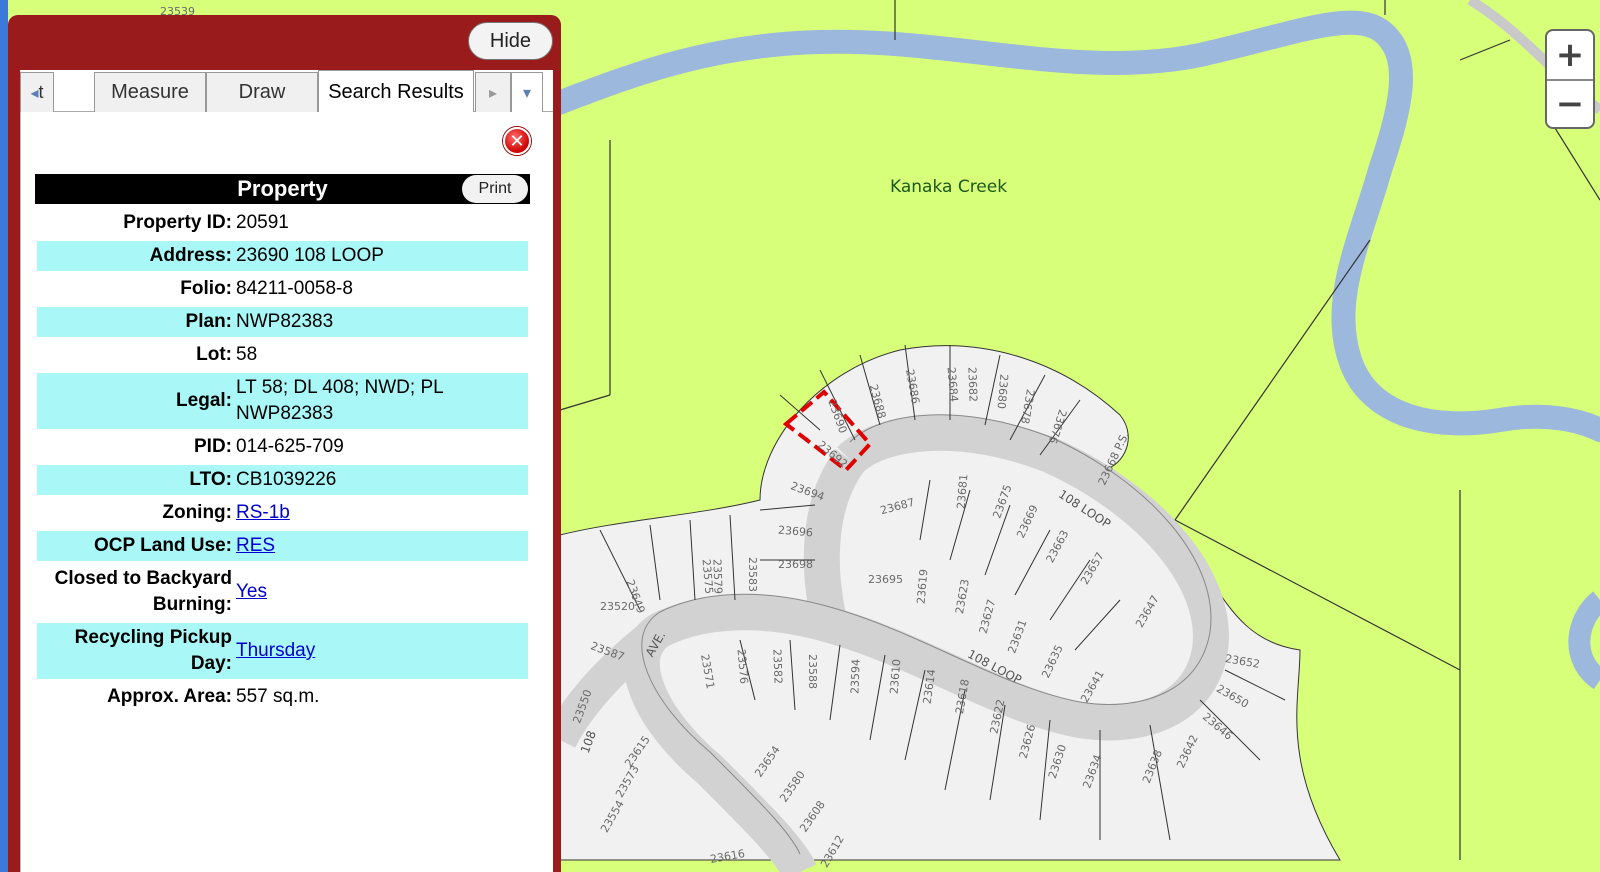 This screenshot has width=1600, height=872. Describe the element at coordinates (247, 354) in the screenshot. I see `property-value: 58` at that location.